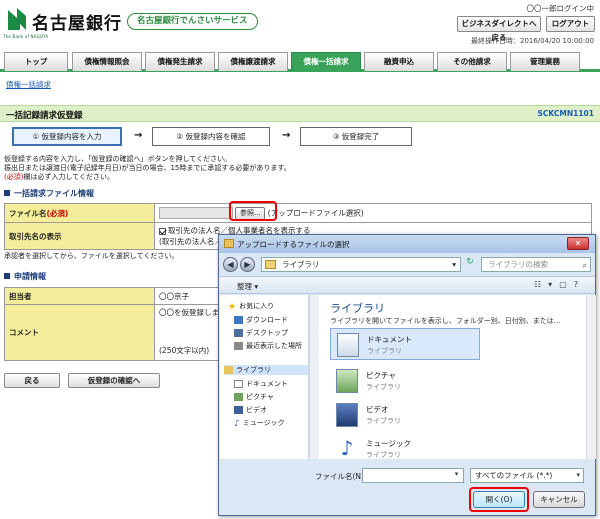 This screenshot has width=600, height=519. I want to click on page-title-bar: 一括記録請求仮登録 SCKCMN1101, so click(300, 113).